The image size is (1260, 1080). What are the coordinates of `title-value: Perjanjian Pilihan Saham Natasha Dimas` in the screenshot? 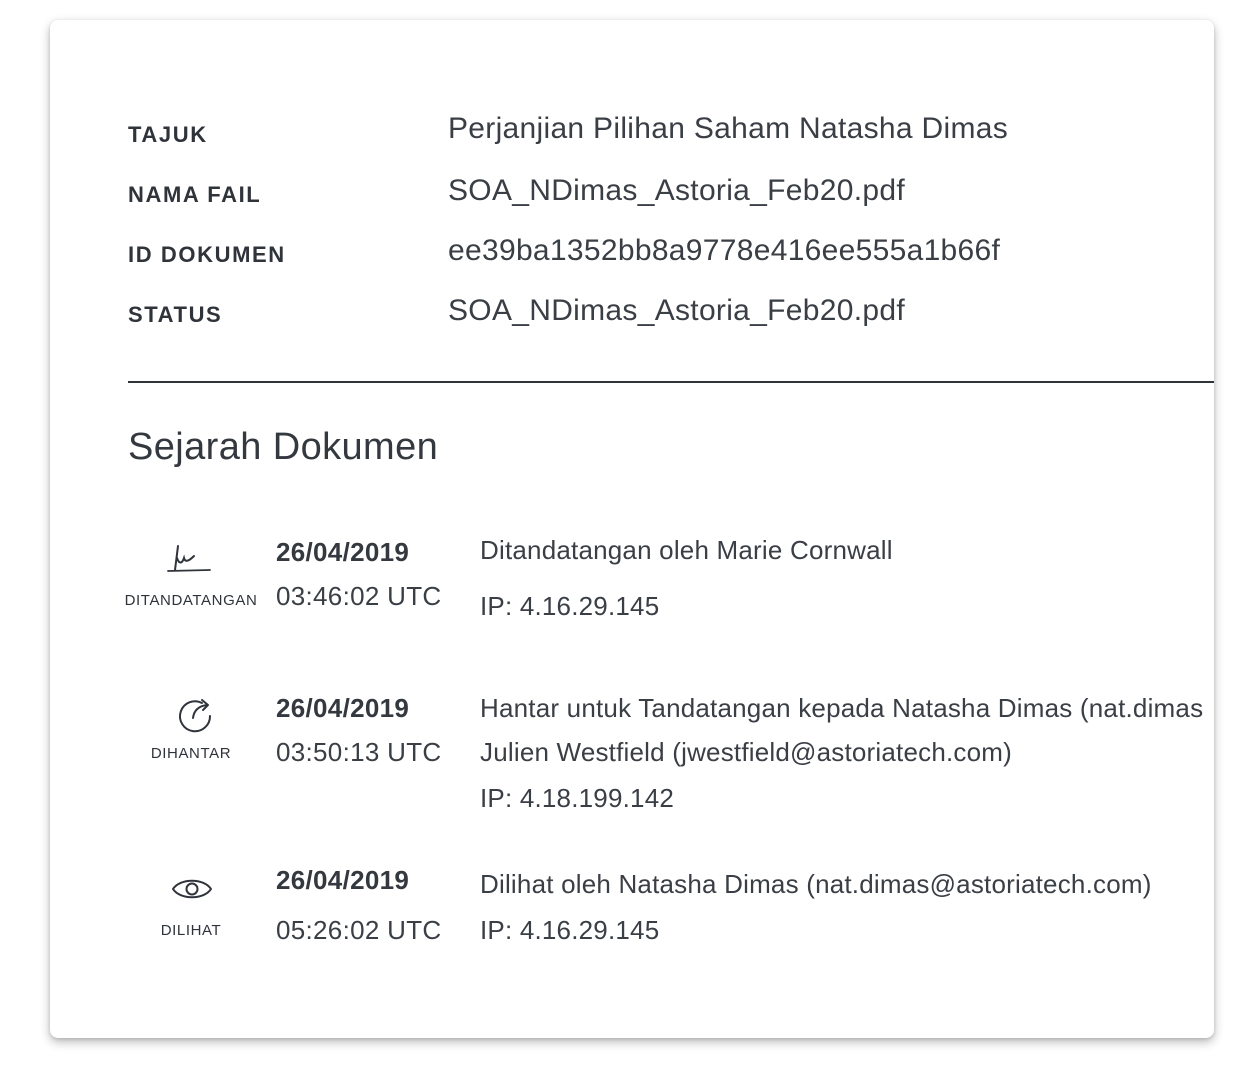 It's located at (728, 128).